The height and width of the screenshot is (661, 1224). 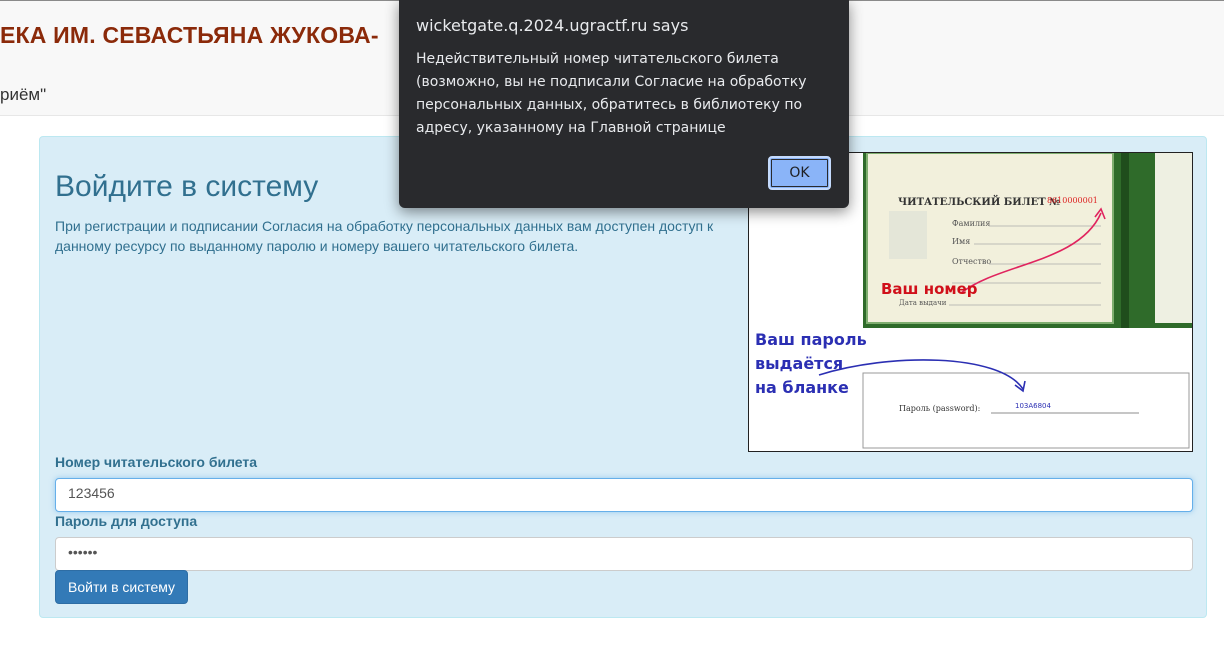 What do you see at coordinates (799, 363) in the screenshot?
I see `password-hint-line2: выдаётся` at bounding box center [799, 363].